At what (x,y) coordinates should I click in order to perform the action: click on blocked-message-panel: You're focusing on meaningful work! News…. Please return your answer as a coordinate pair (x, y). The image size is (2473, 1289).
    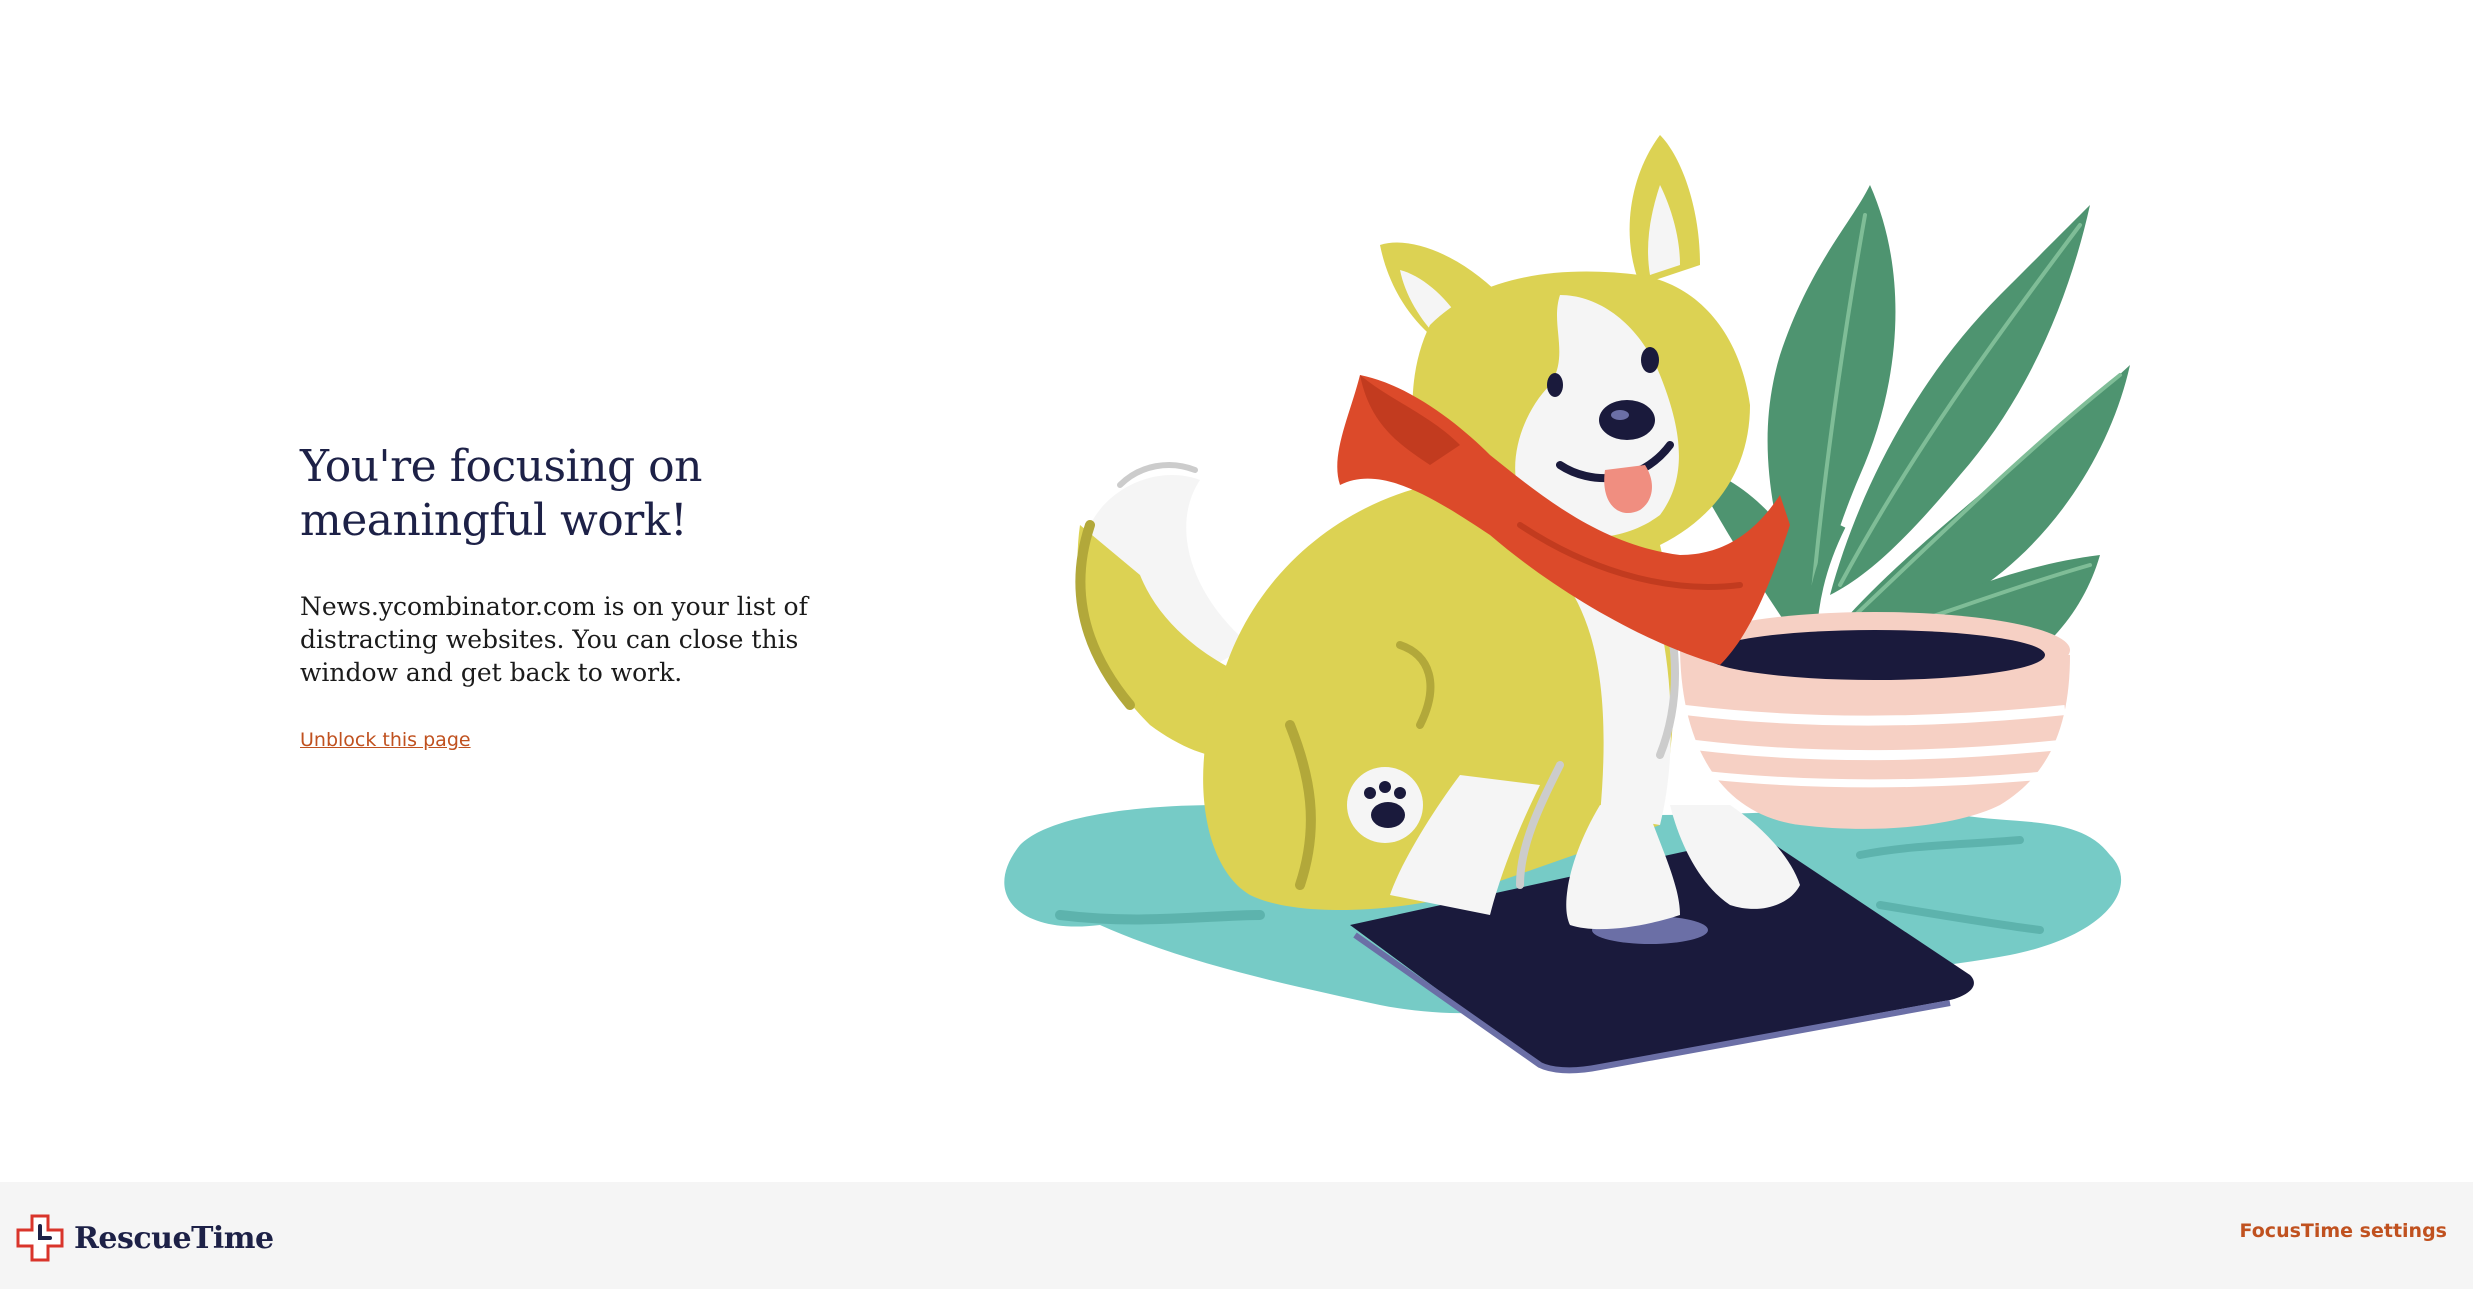
    Looking at the image, I should click on (600, 595).